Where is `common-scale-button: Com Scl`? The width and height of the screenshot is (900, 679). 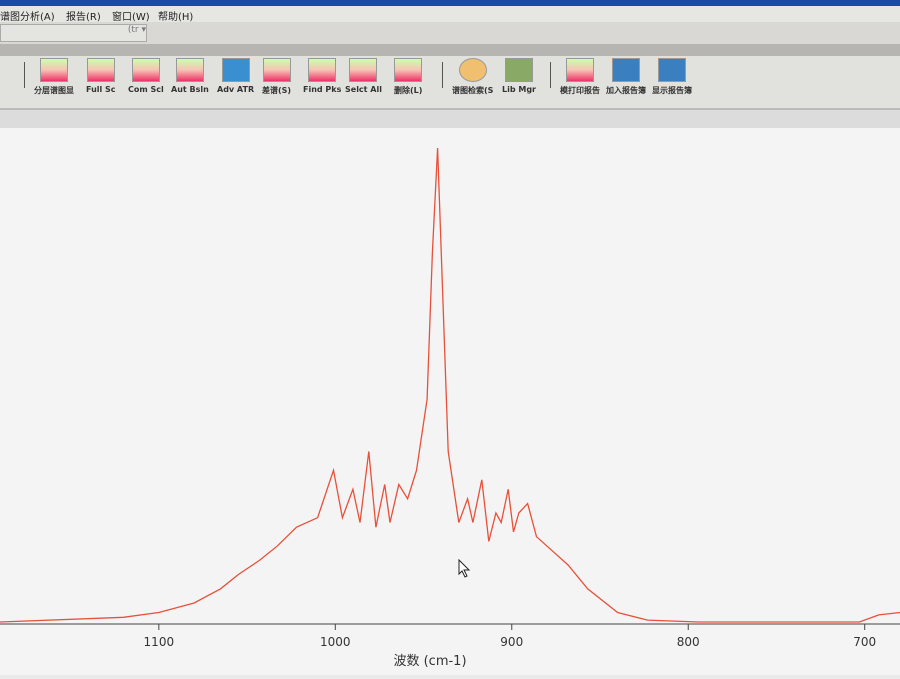 common-scale-button: Com Scl is located at coordinates (146, 76).